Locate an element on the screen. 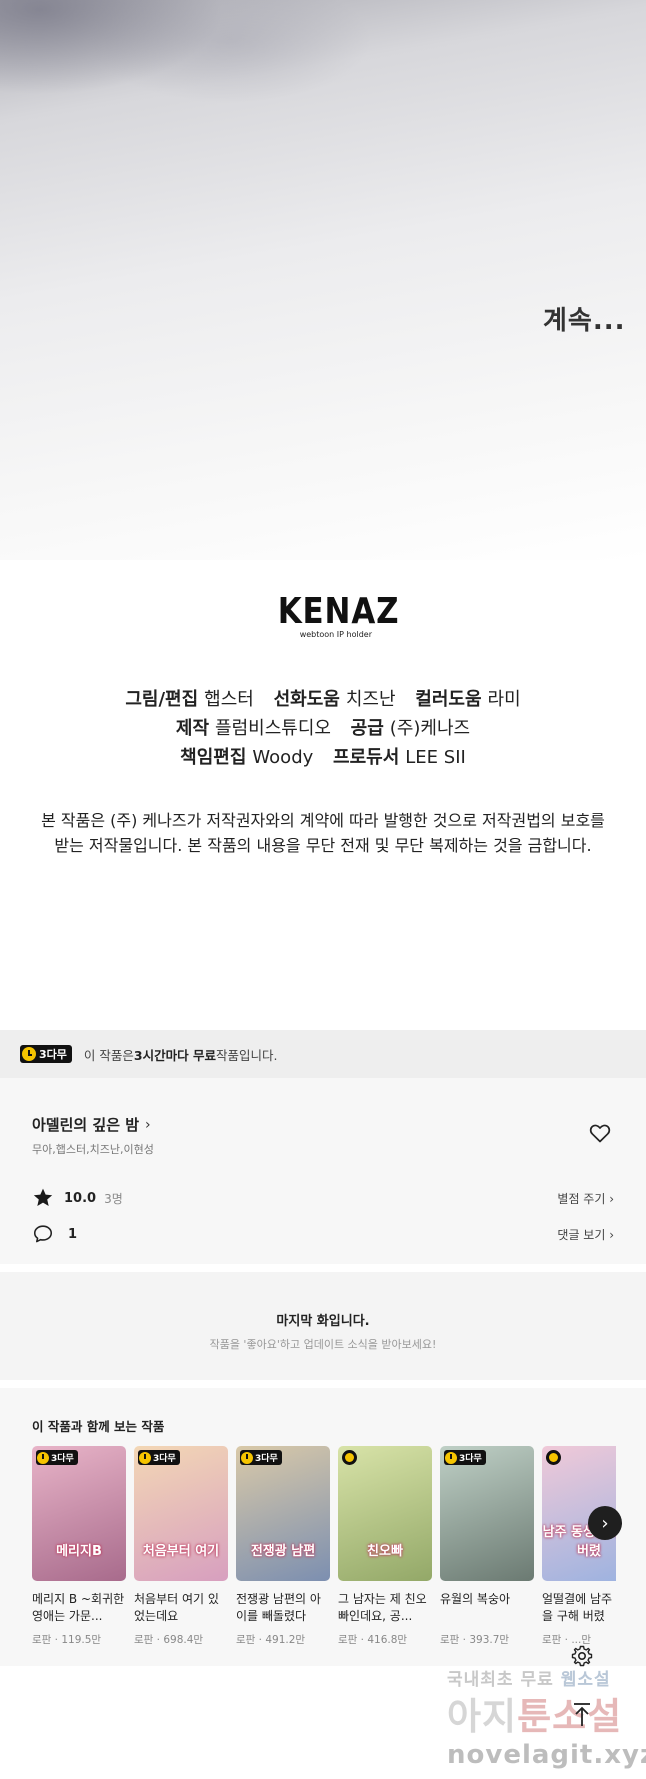 Image resolution: width=646 pixels, height=1779 pixels. chevron-right-icon: › is located at coordinates (148, 1124).